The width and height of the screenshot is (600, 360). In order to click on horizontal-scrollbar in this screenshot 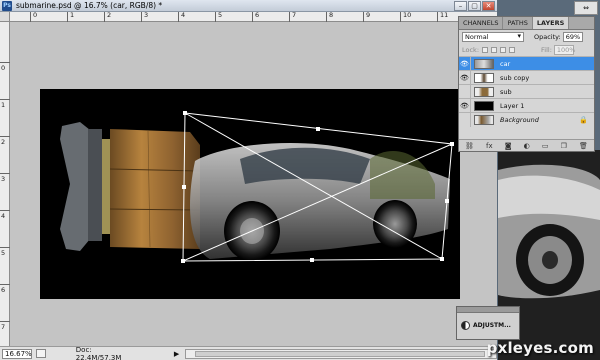, I will do `click(341, 353)`.